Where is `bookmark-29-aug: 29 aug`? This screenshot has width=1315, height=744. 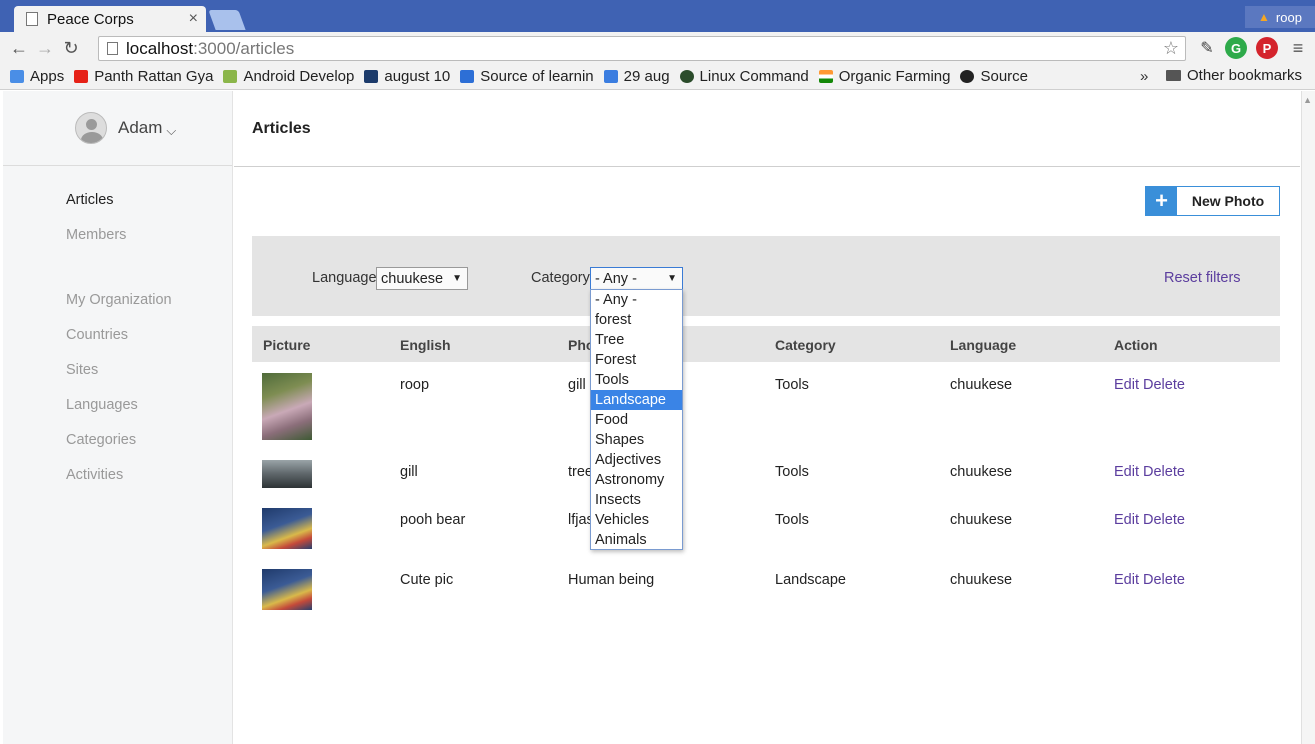 bookmark-29-aug: 29 aug is located at coordinates (636, 76).